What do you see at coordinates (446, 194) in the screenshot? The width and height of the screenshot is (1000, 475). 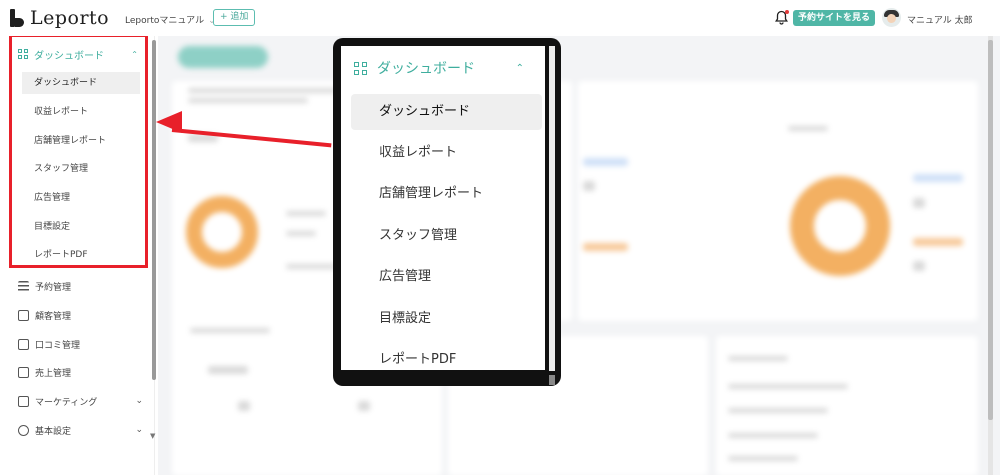 I see `zoomed-item-store-report: 店舗管理レポート` at bounding box center [446, 194].